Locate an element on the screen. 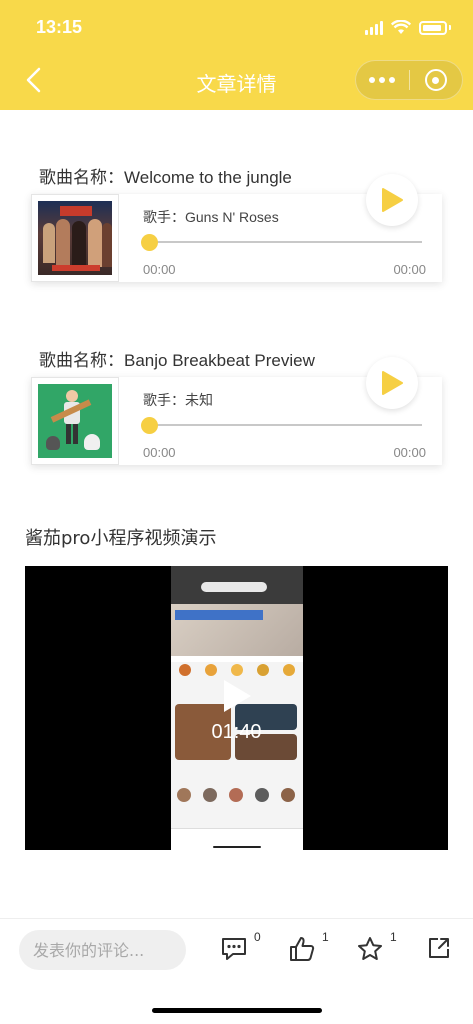 The width and height of the screenshot is (473, 1024). song-title: 歌曲名称：Welcome to the jungle is located at coordinates (165, 177).